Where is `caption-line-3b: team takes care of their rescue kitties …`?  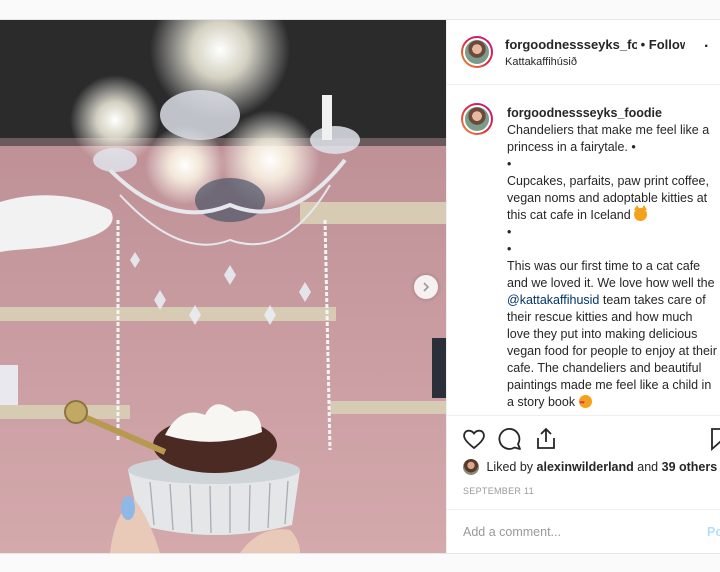 caption-line-3b: team takes care of their rescue kitties … is located at coordinates (612, 351).